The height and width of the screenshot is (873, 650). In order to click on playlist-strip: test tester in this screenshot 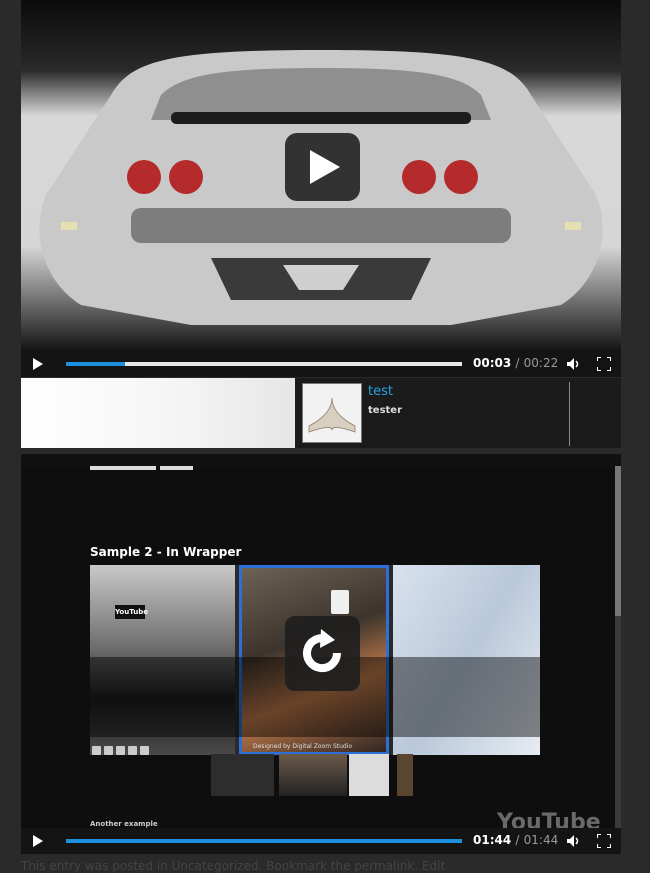, I will do `click(321, 413)`.